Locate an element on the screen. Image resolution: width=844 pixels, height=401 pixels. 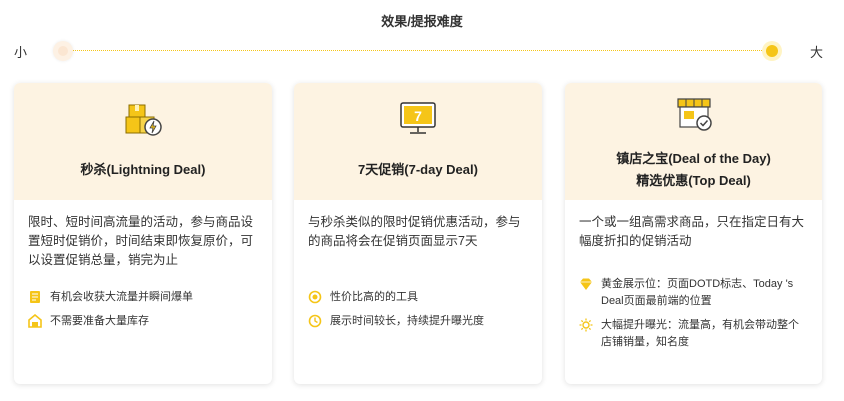
coin-icon is located at coordinates (315, 297).